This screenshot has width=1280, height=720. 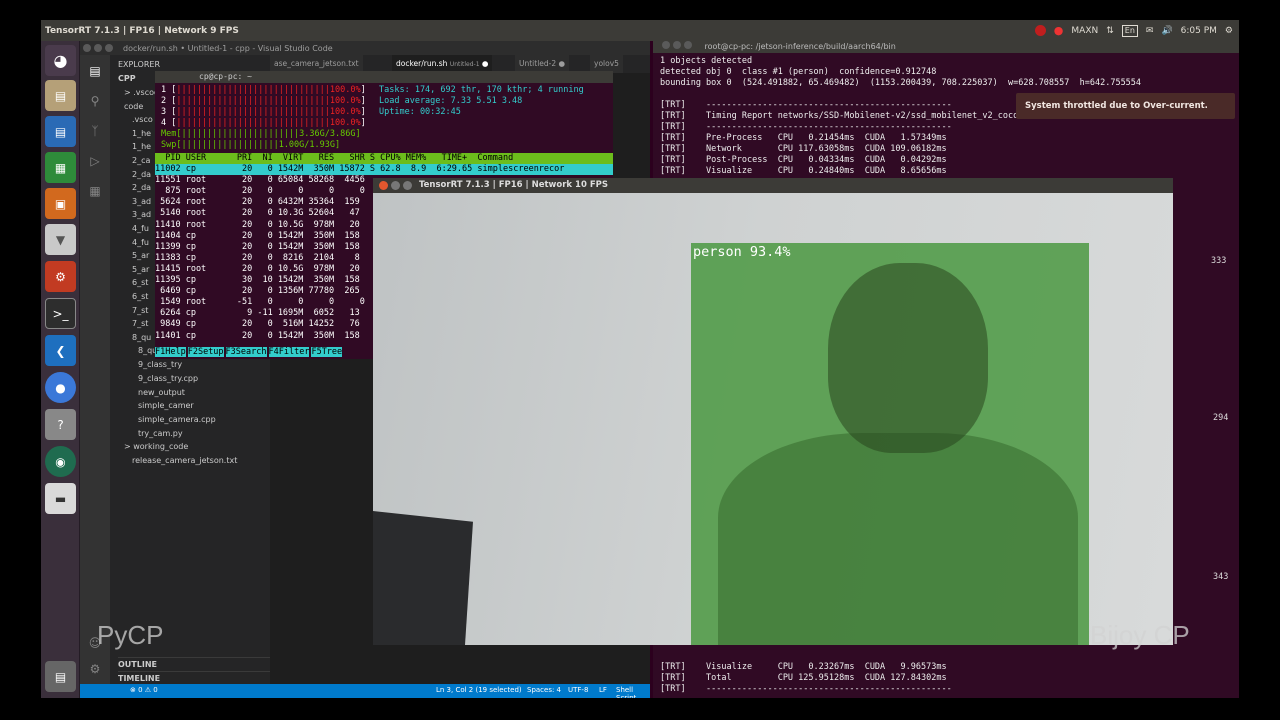 I want to click on terminal-icon: >_, so click(x=60, y=313).